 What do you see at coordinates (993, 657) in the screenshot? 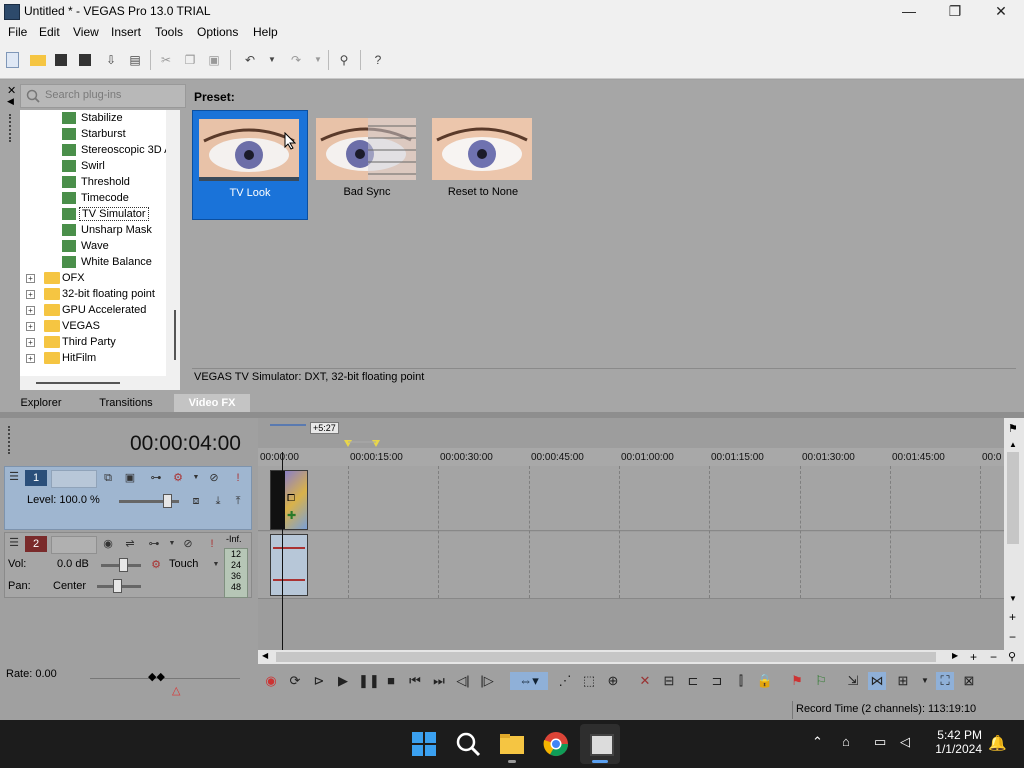
I see `zoom-out-time-icon: −` at bounding box center [993, 657].